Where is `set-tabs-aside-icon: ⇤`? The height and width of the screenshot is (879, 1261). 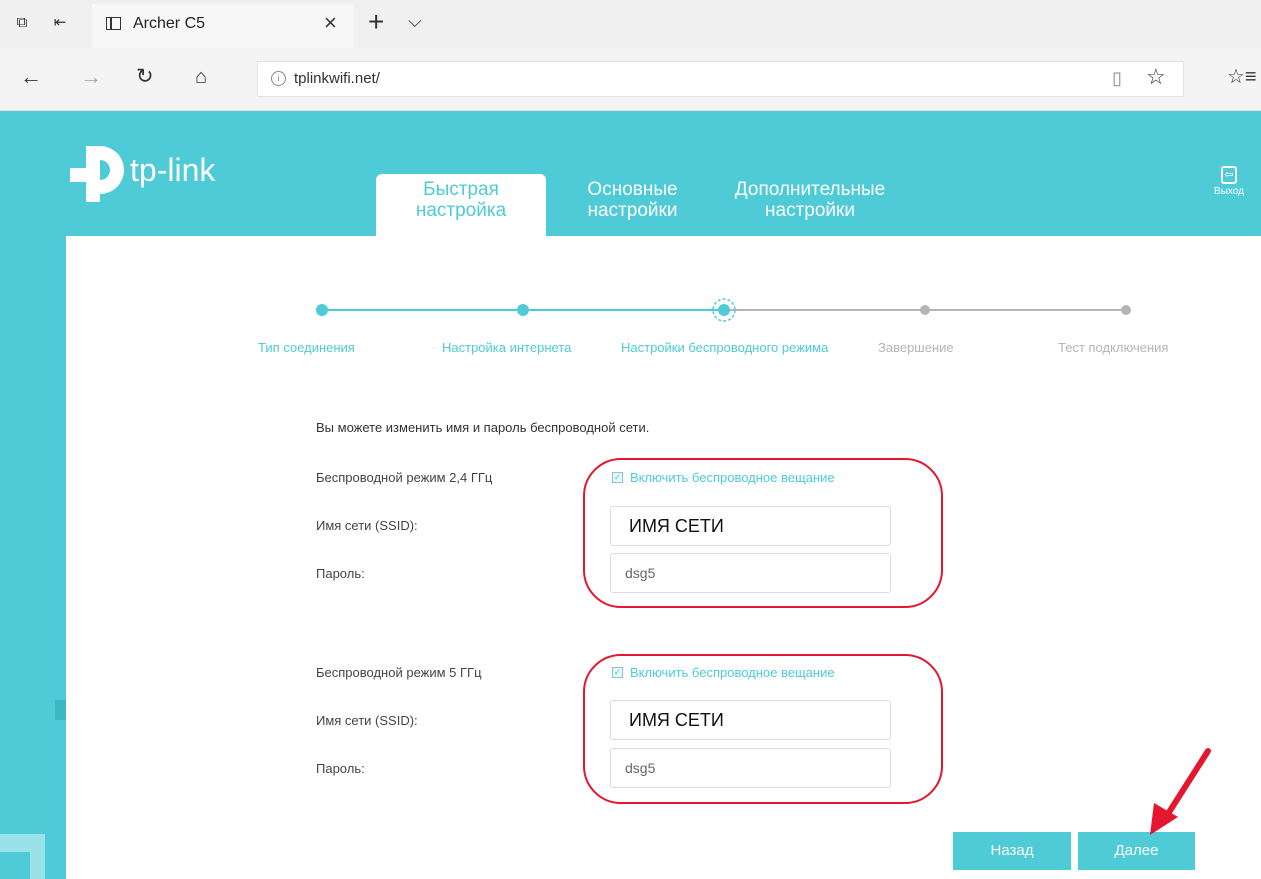 set-tabs-aside-icon: ⇤ is located at coordinates (60, 23).